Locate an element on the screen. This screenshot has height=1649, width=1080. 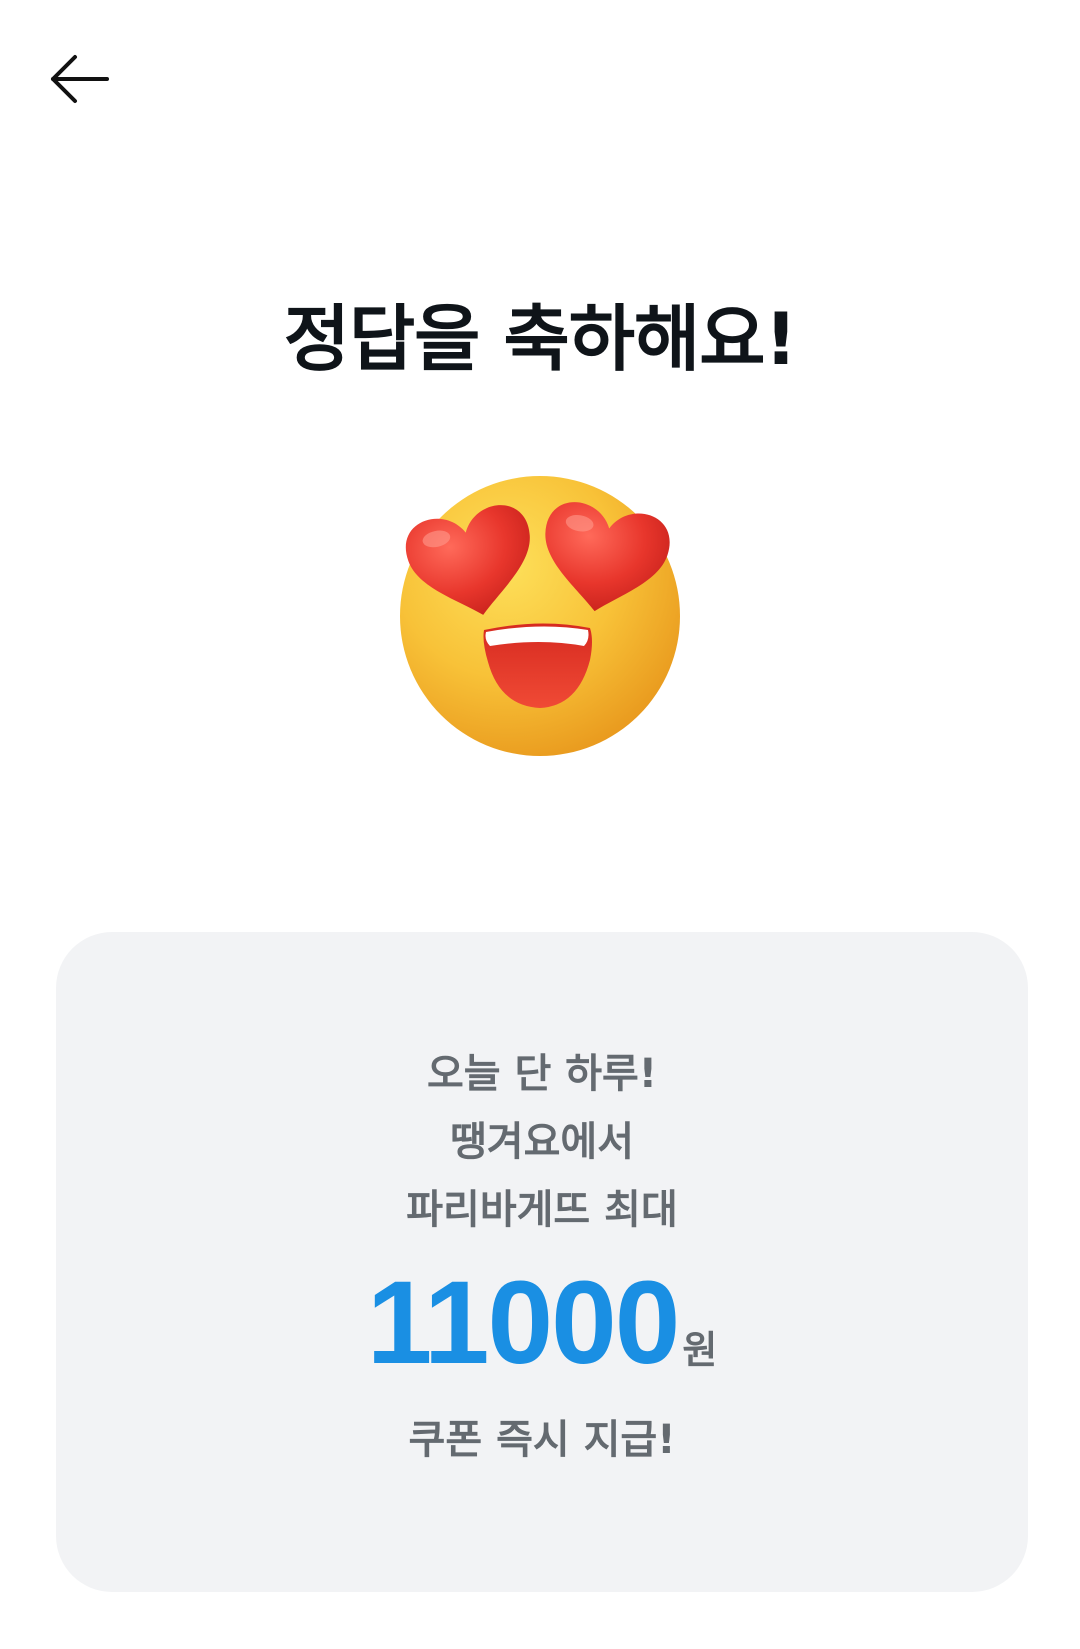
discount-amount: 11000 원 is located at coordinates (542, 1323).